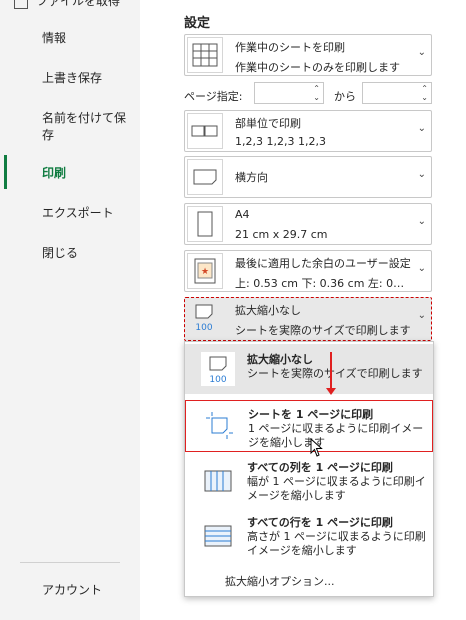 The height and width of the screenshot is (620, 466). I want to click on menu-item-fit-sheet: シートを 1 ページに印刷 1 ページに収まるように印刷イメージを縮小します, so click(309, 426).